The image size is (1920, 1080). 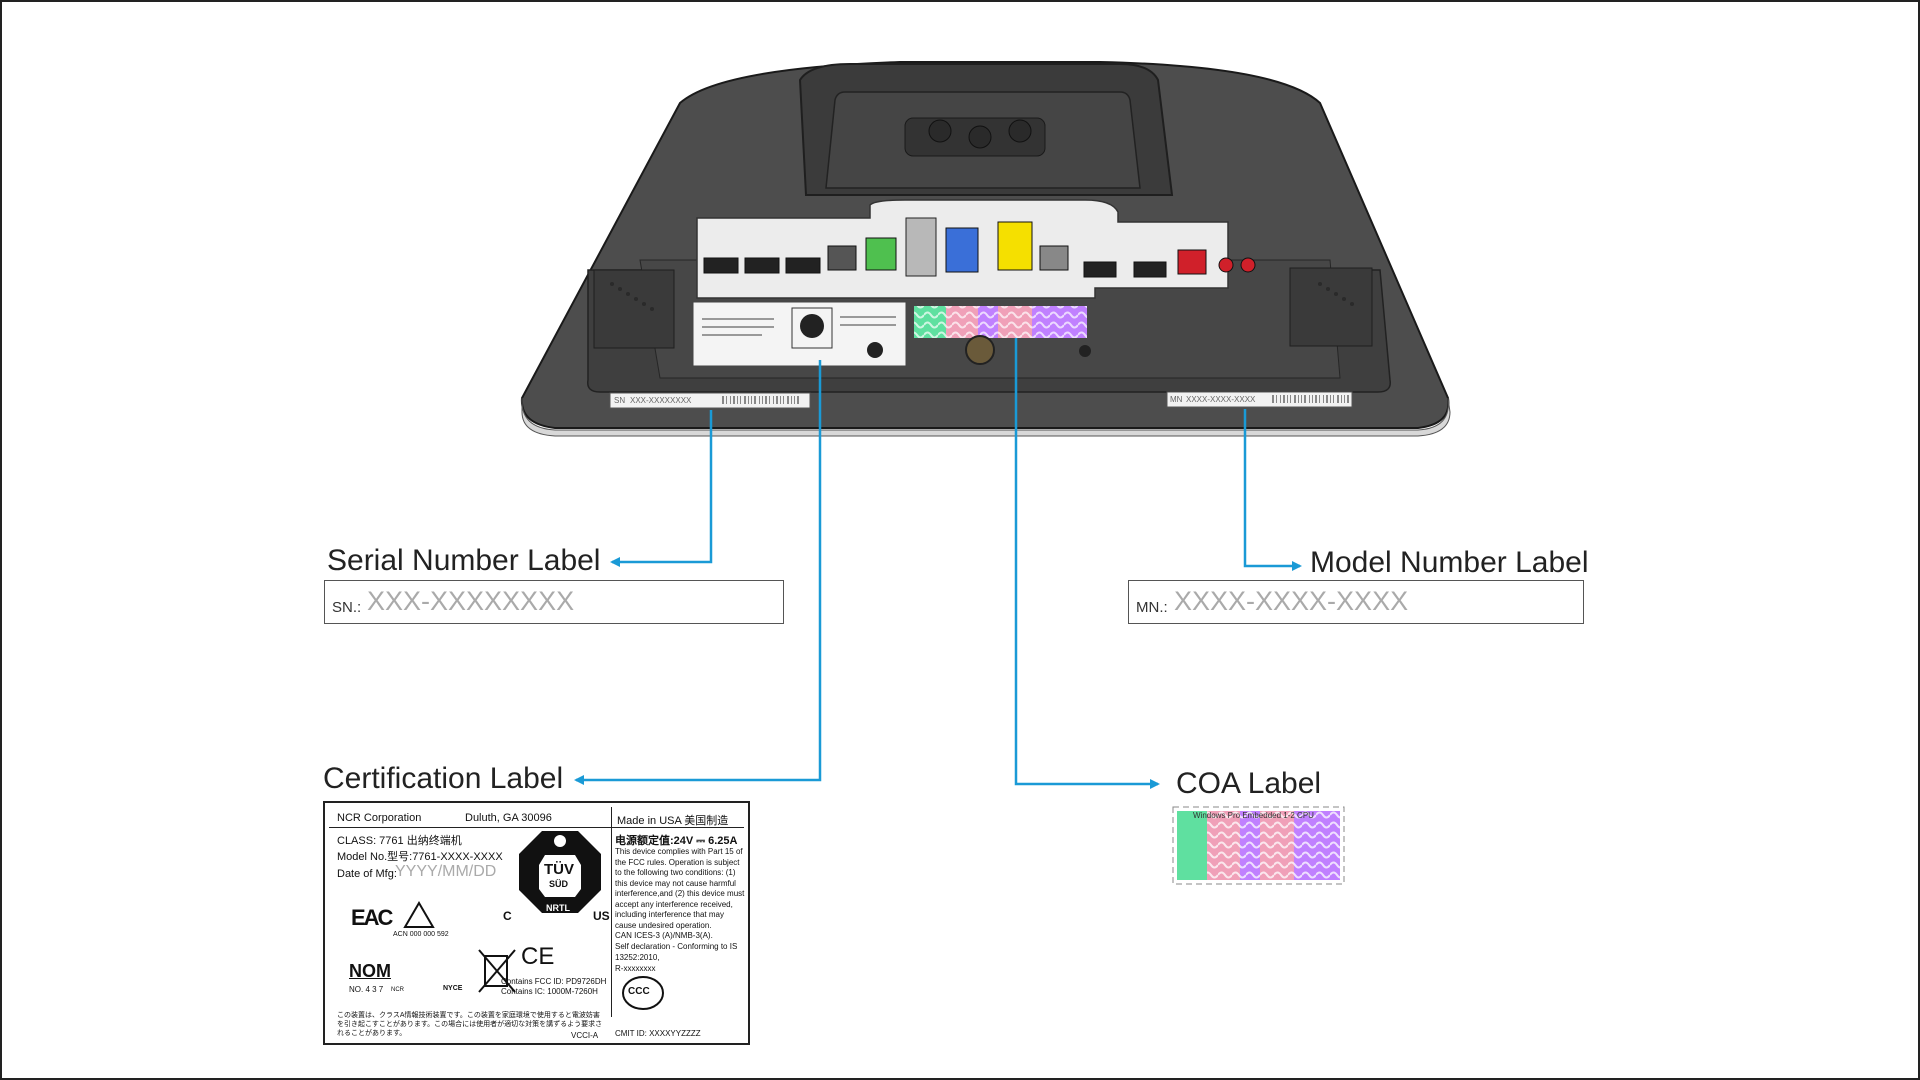 I want to click on cert-acn: ACN 000 000 592, so click(x=421, y=934).